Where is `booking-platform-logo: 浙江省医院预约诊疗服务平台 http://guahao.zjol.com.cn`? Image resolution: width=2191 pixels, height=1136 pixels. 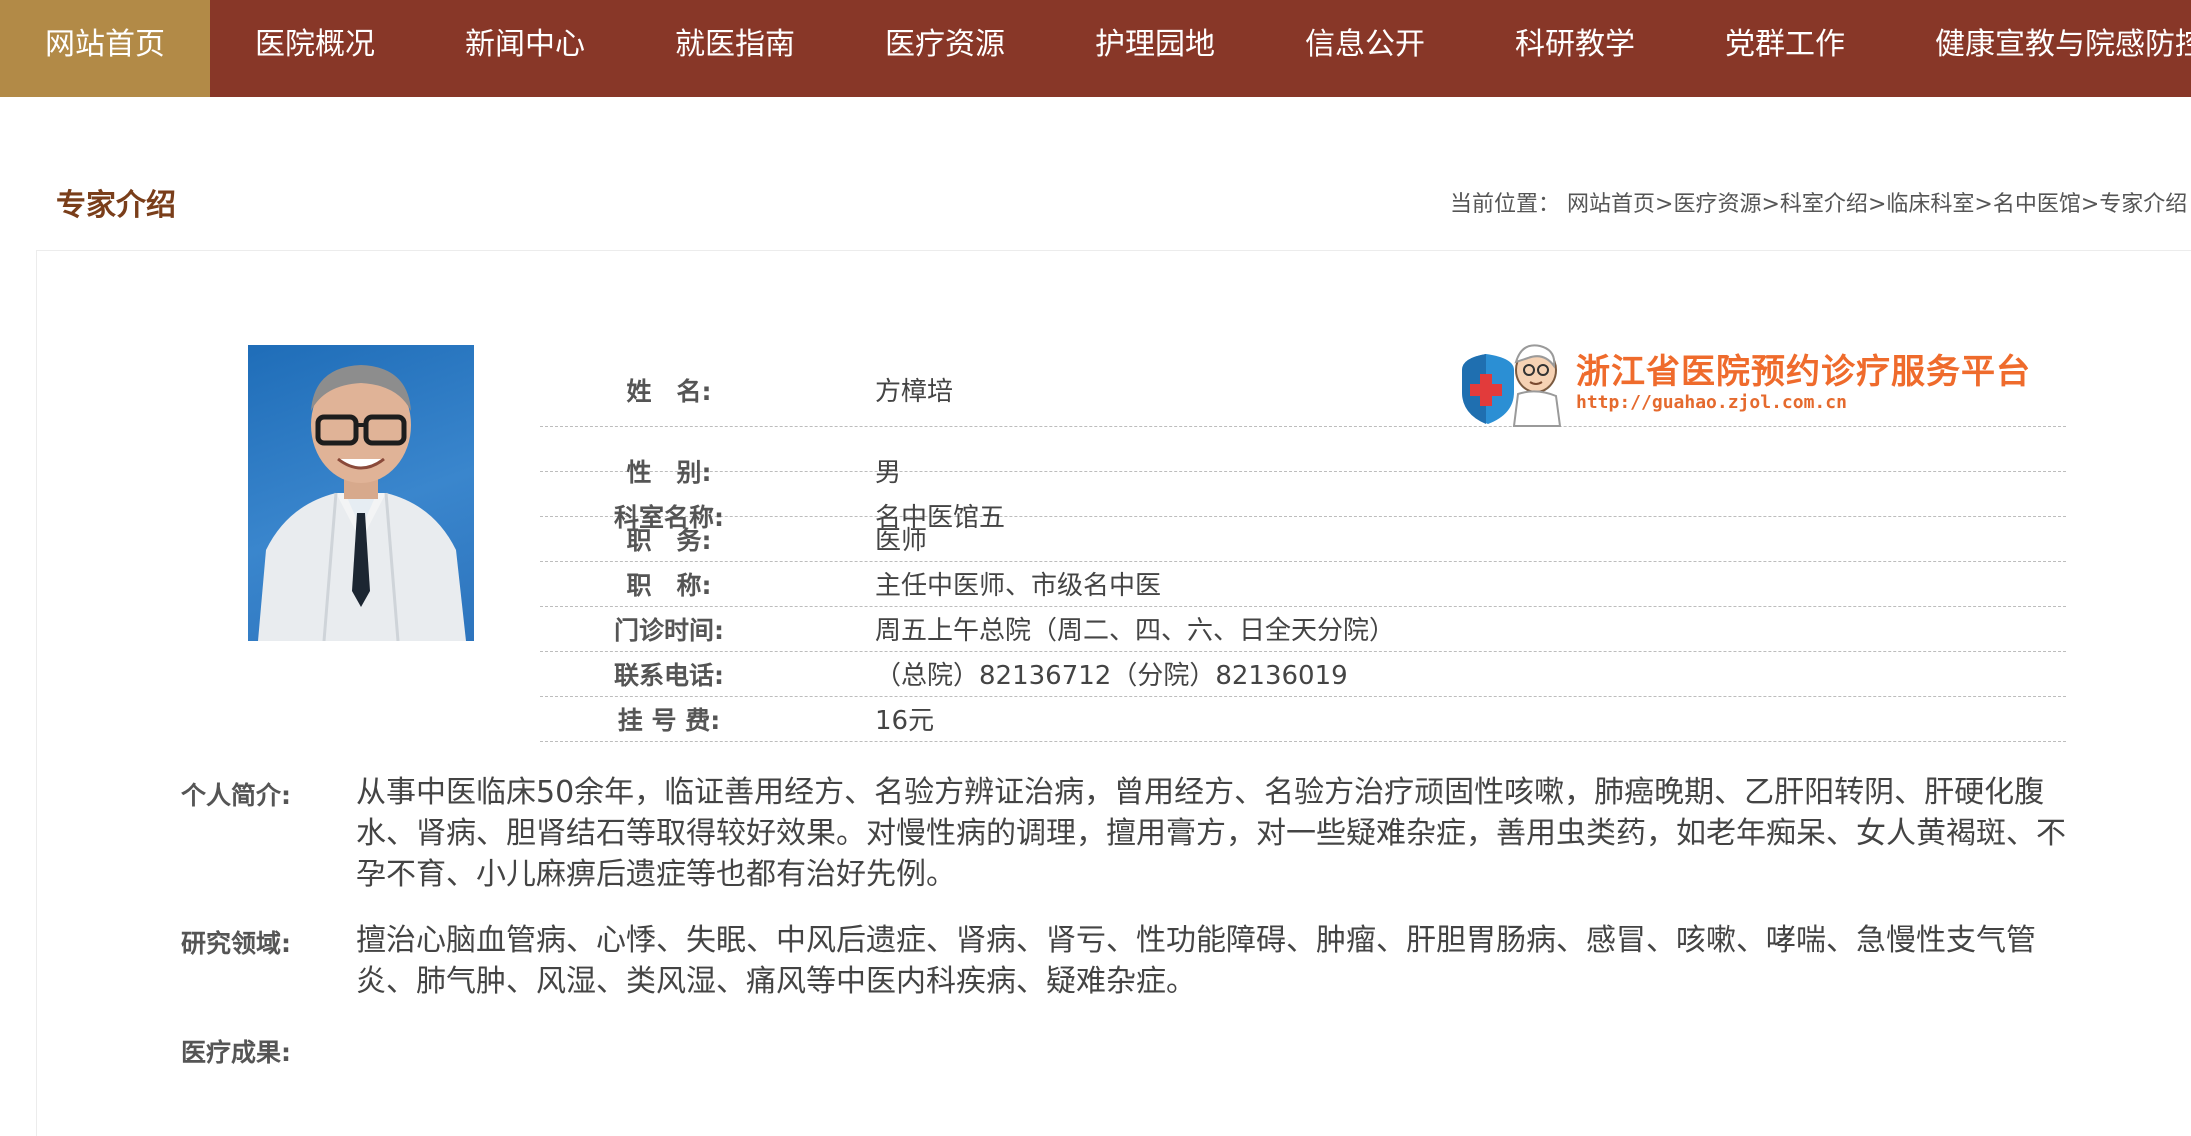
booking-platform-logo: 浙江省医院预约诊疗服务平台 http://guahao.zjol.com.cn is located at coordinates (1762, 384).